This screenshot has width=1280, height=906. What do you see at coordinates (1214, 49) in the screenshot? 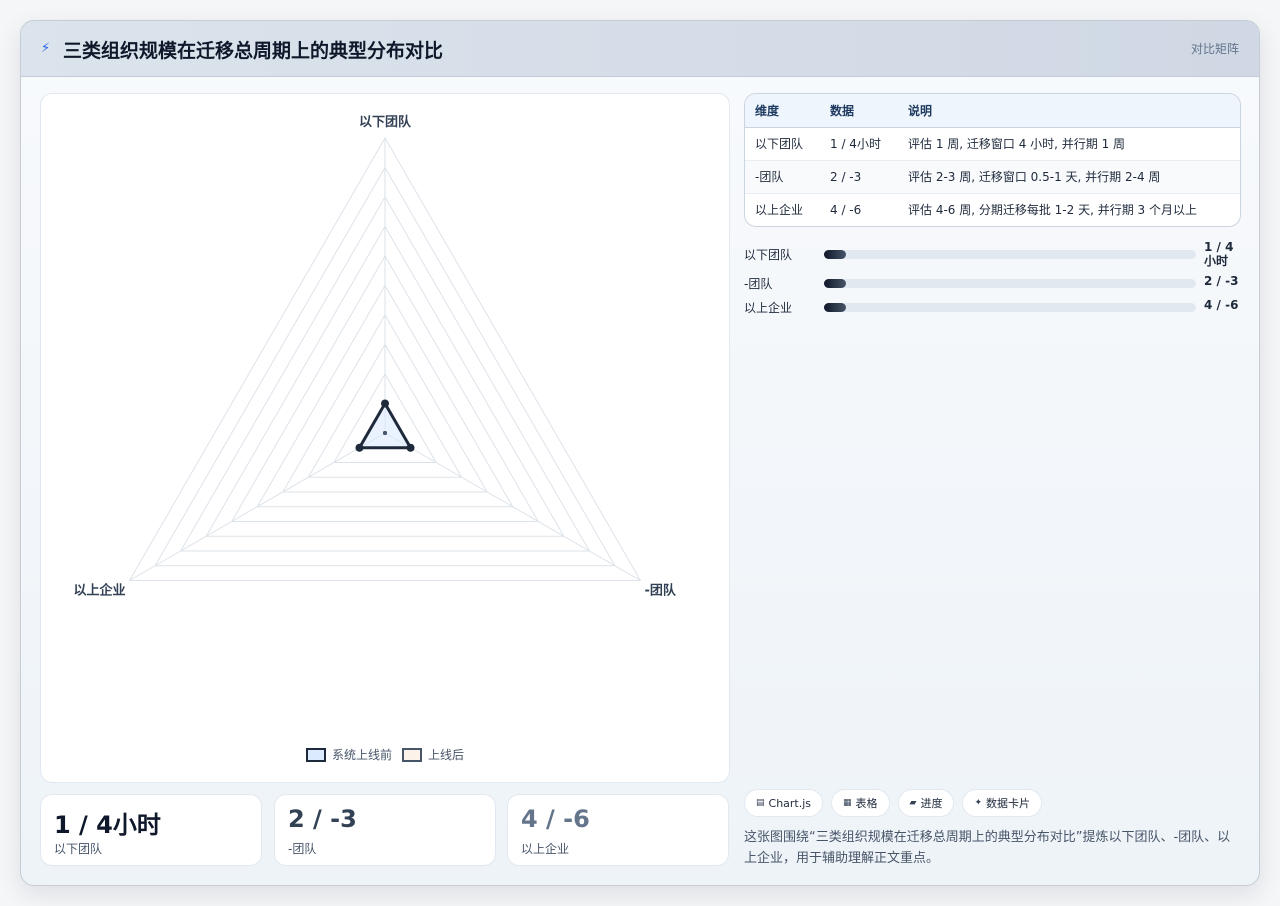
I see `header-tag: 对比矩阵` at bounding box center [1214, 49].